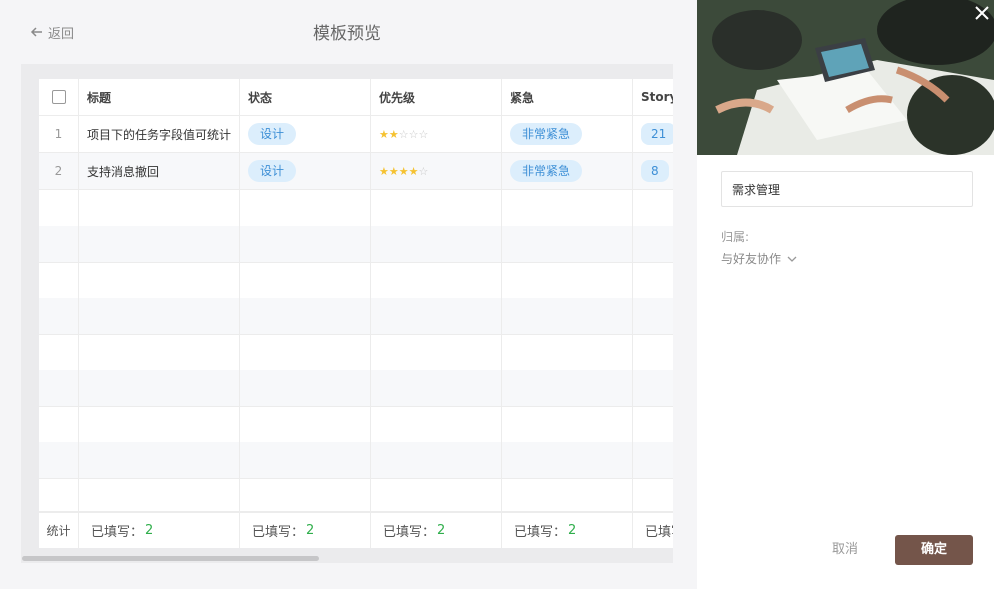 This screenshot has height=589, width=994. Describe the element at coordinates (436, 134) in the screenshot. I see `row-priority-cell: ★ ★ ☆ ☆ ☆` at that location.